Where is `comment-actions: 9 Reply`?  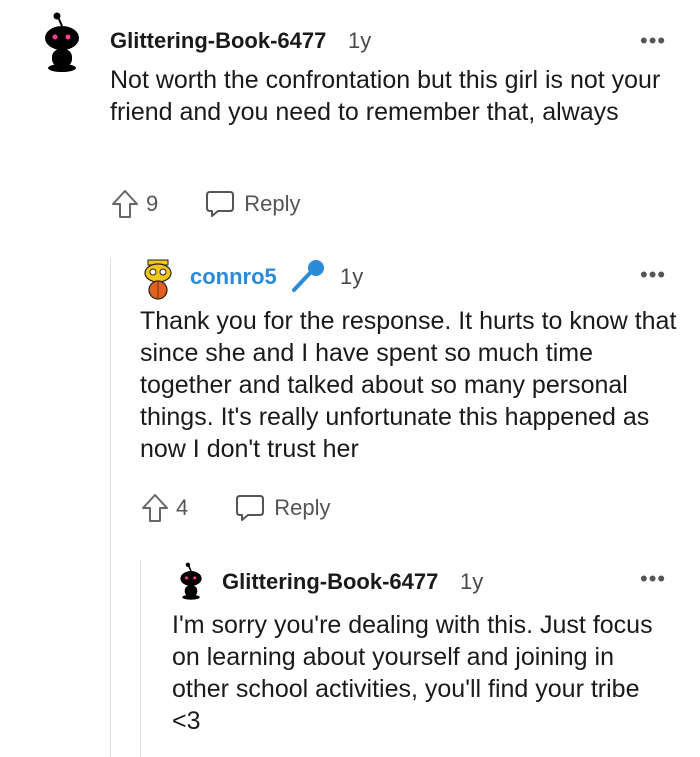
comment-actions: 9 Reply is located at coordinates (205, 204).